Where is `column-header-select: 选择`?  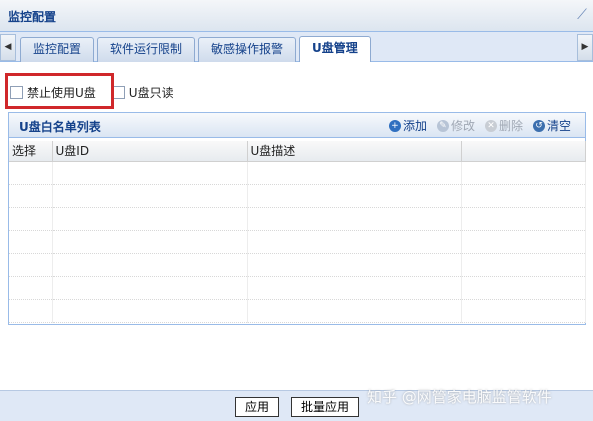
column-header-select: 选择 is located at coordinates (31, 151).